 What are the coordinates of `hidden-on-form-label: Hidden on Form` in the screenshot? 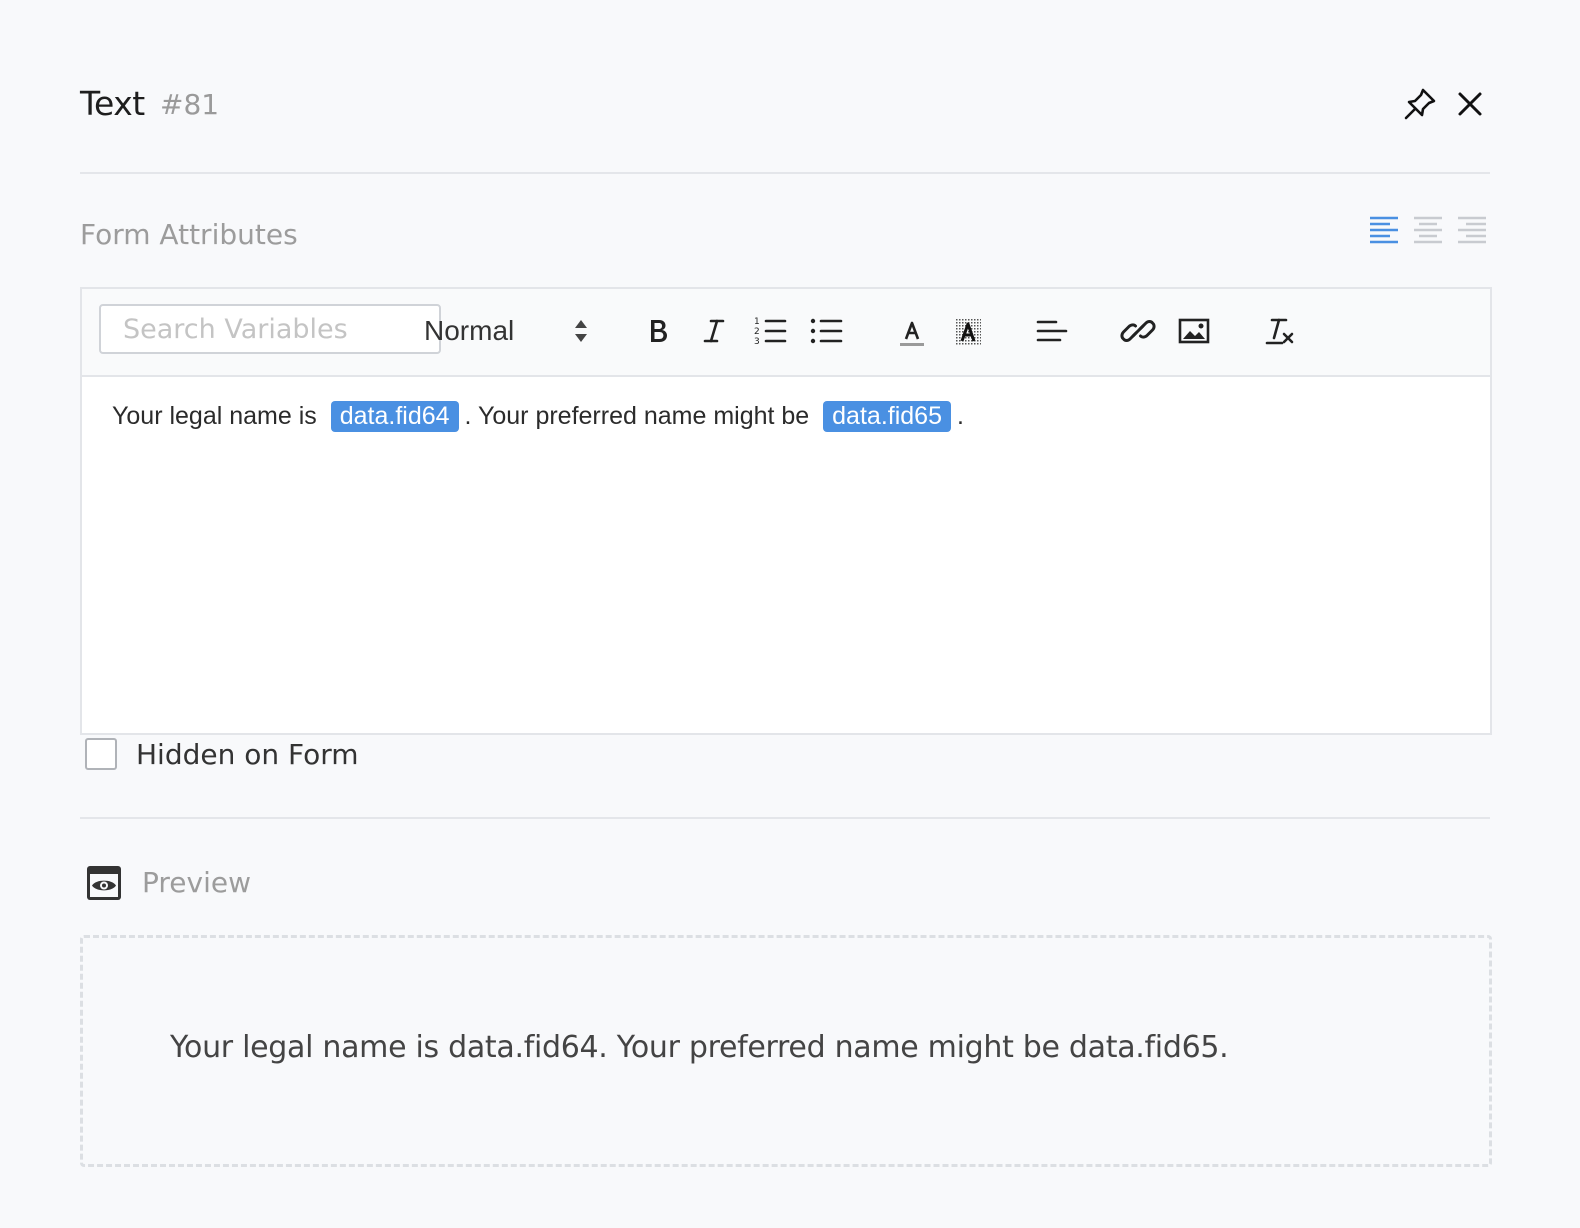 It's located at (247, 754).